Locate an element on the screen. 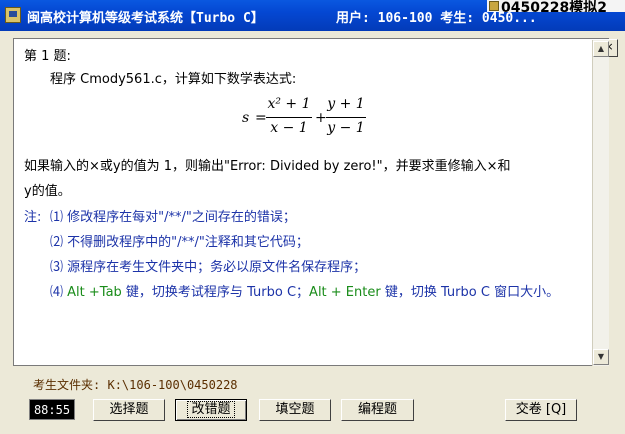  fraction-2-numerator: y + 1 is located at coordinates (346, 104).